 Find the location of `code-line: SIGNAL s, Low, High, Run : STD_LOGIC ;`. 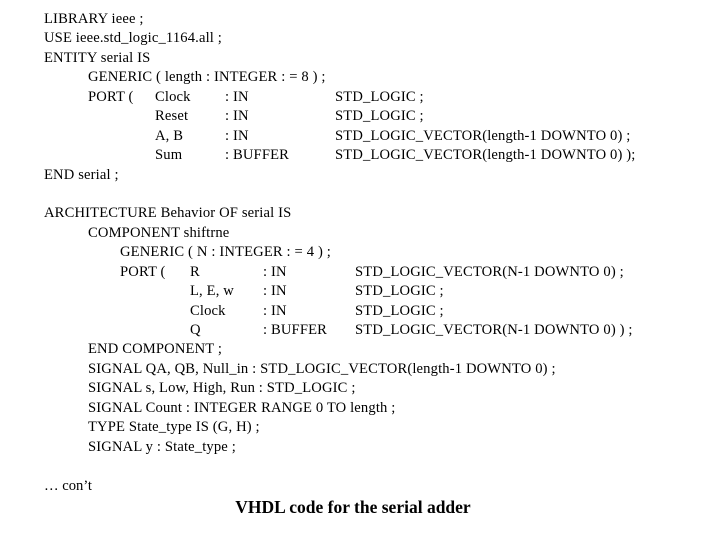

code-line: SIGNAL s, Low, High, Run : STD_LOGIC ; is located at coordinates (382, 388).